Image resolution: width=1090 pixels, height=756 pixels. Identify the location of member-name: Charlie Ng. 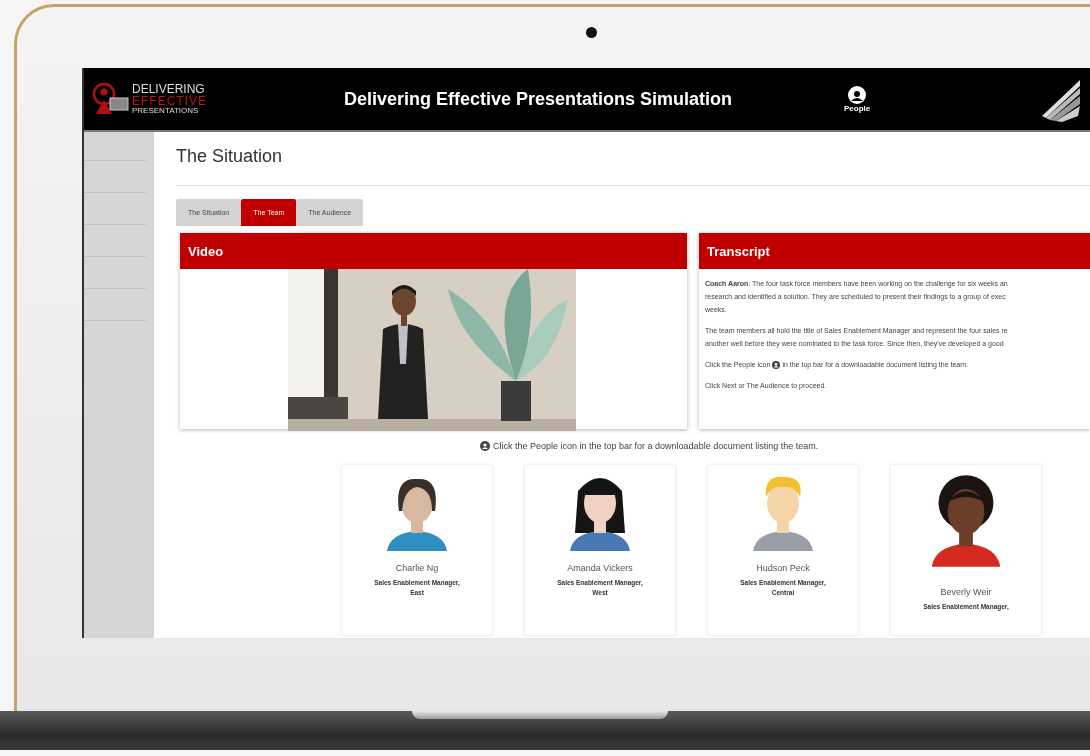
(417, 568).